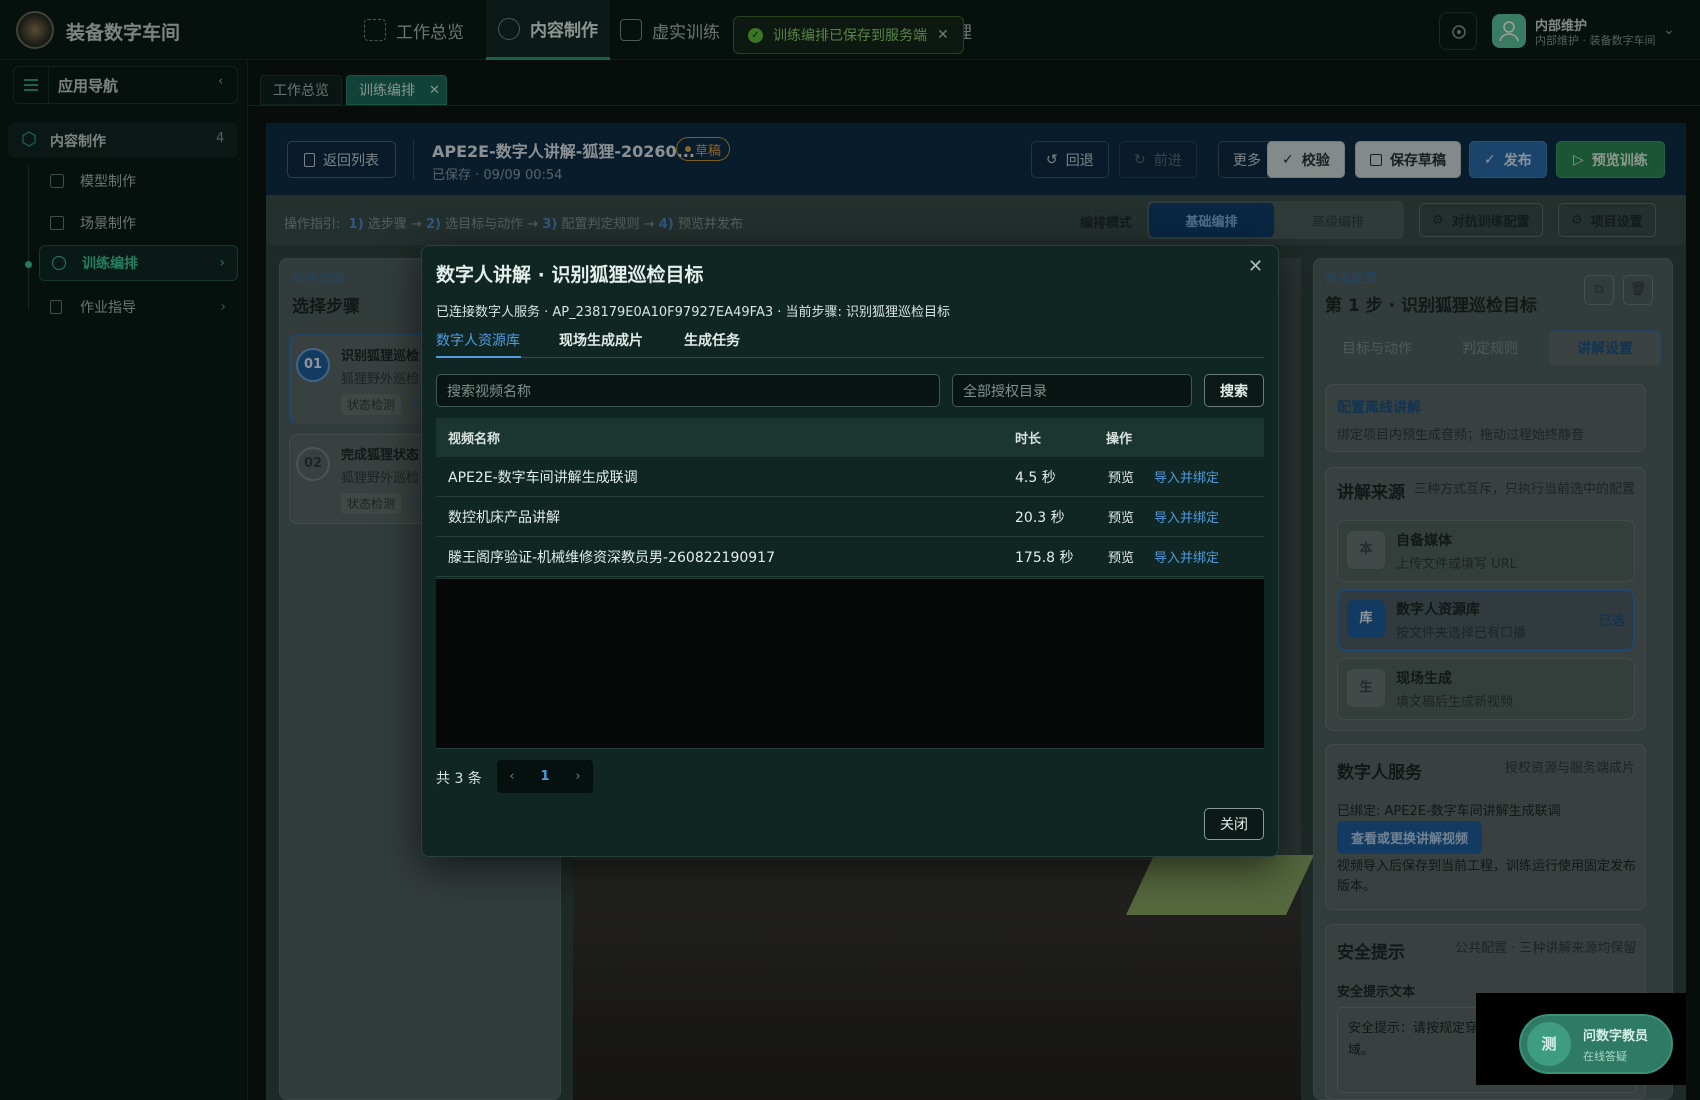 This screenshot has width=1700, height=1100. I want to click on assistant-button: 测 问数字教员 在线答疑, so click(1596, 1044).